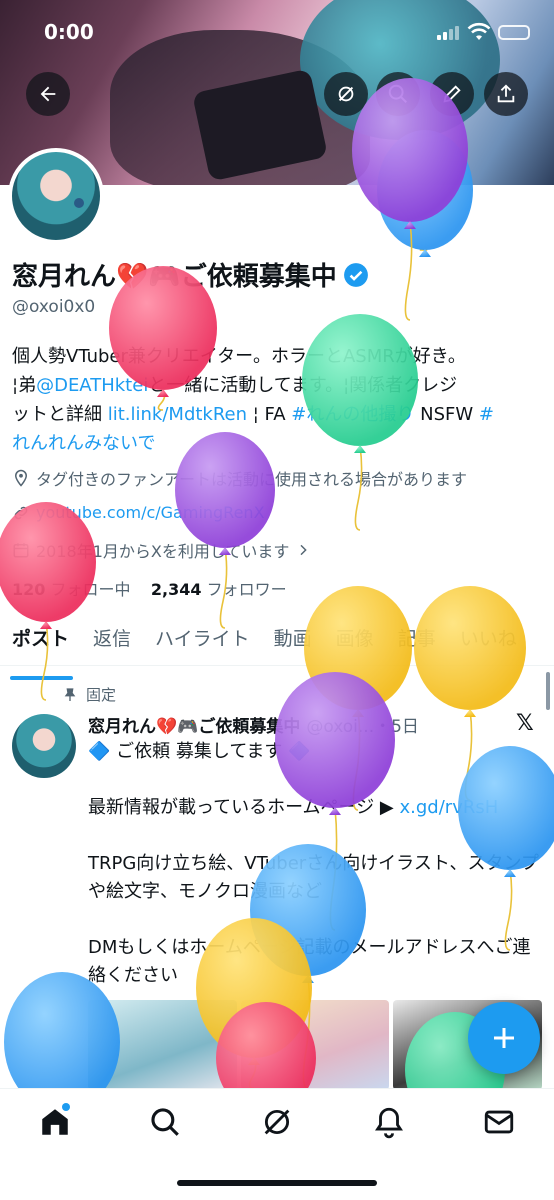 The height and width of the screenshot is (1200, 554). I want to click on bio-text: ¦ FA, so click(269, 414).